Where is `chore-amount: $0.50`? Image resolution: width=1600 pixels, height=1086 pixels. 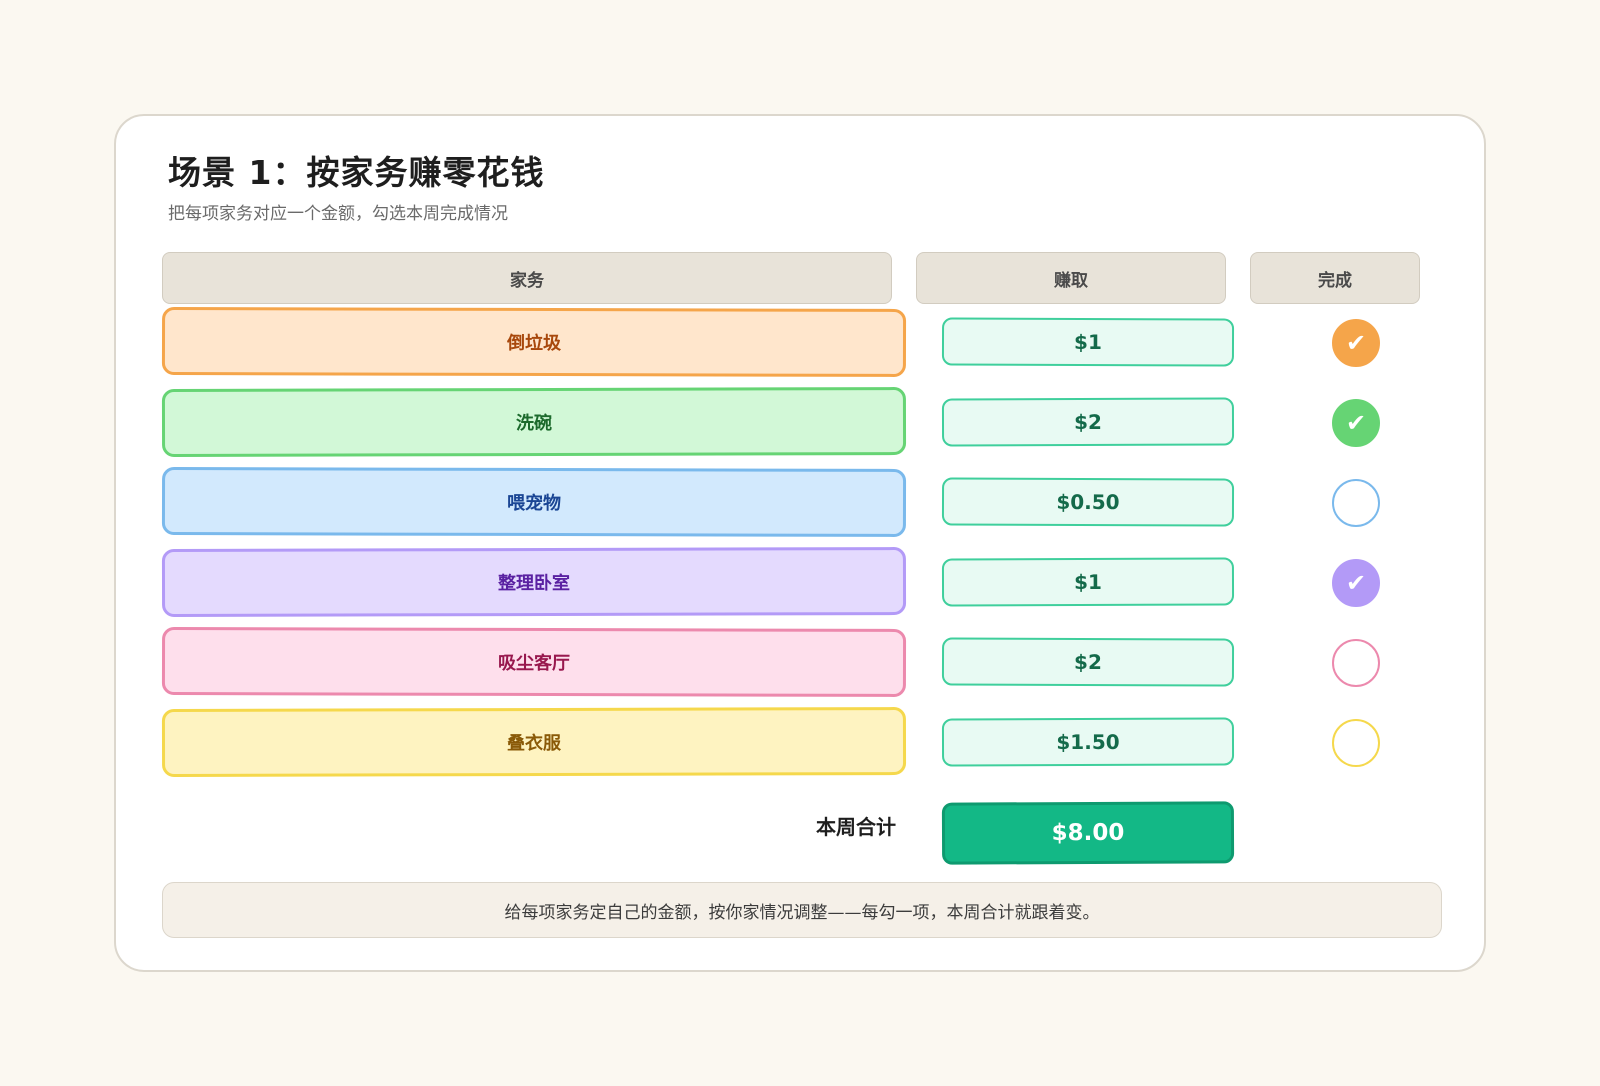 chore-amount: $0.50 is located at coordinates (1088, 502).